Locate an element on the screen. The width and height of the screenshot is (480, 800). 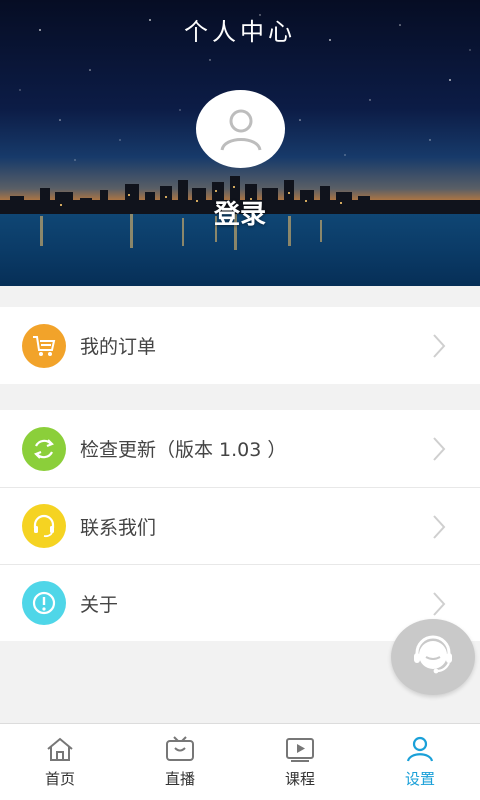
play-icon is located at coordinates (300, 750).